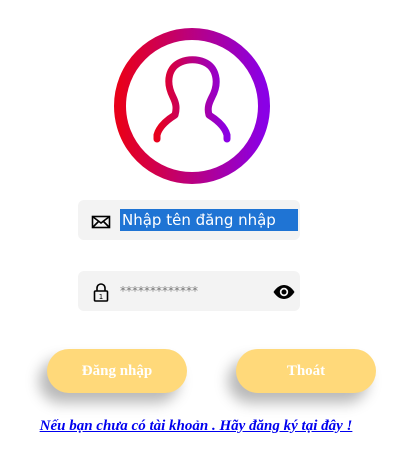  What do you see at coordinates (209, 220) in the screenshot?
I see `username-input` at bounding box center [209, 220].